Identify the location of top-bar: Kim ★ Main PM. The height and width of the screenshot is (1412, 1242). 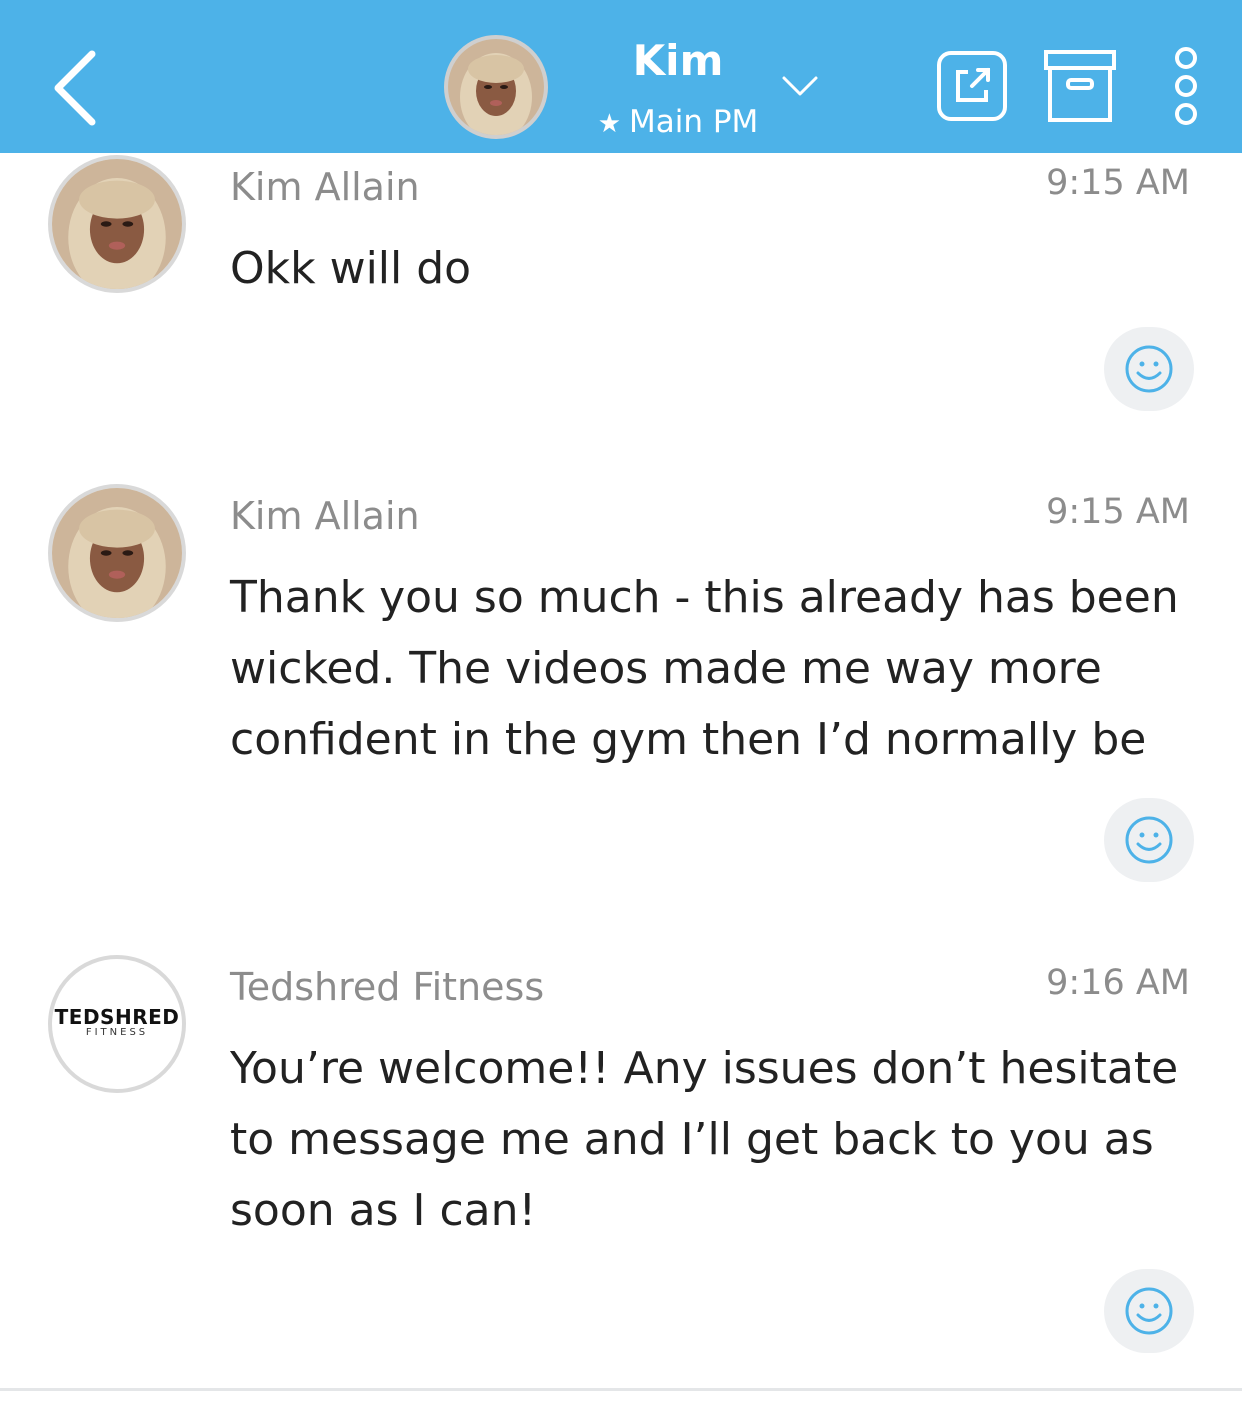
(621, 76).